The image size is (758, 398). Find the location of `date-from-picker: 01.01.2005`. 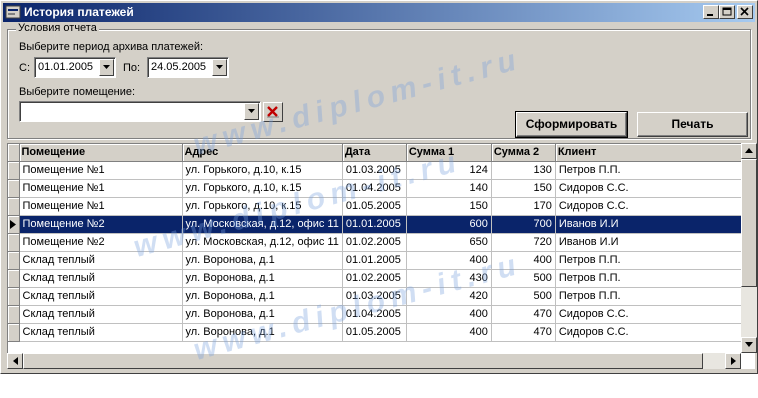

date-from-picker: 01.01.2005 is located at coordinates (75, 67).